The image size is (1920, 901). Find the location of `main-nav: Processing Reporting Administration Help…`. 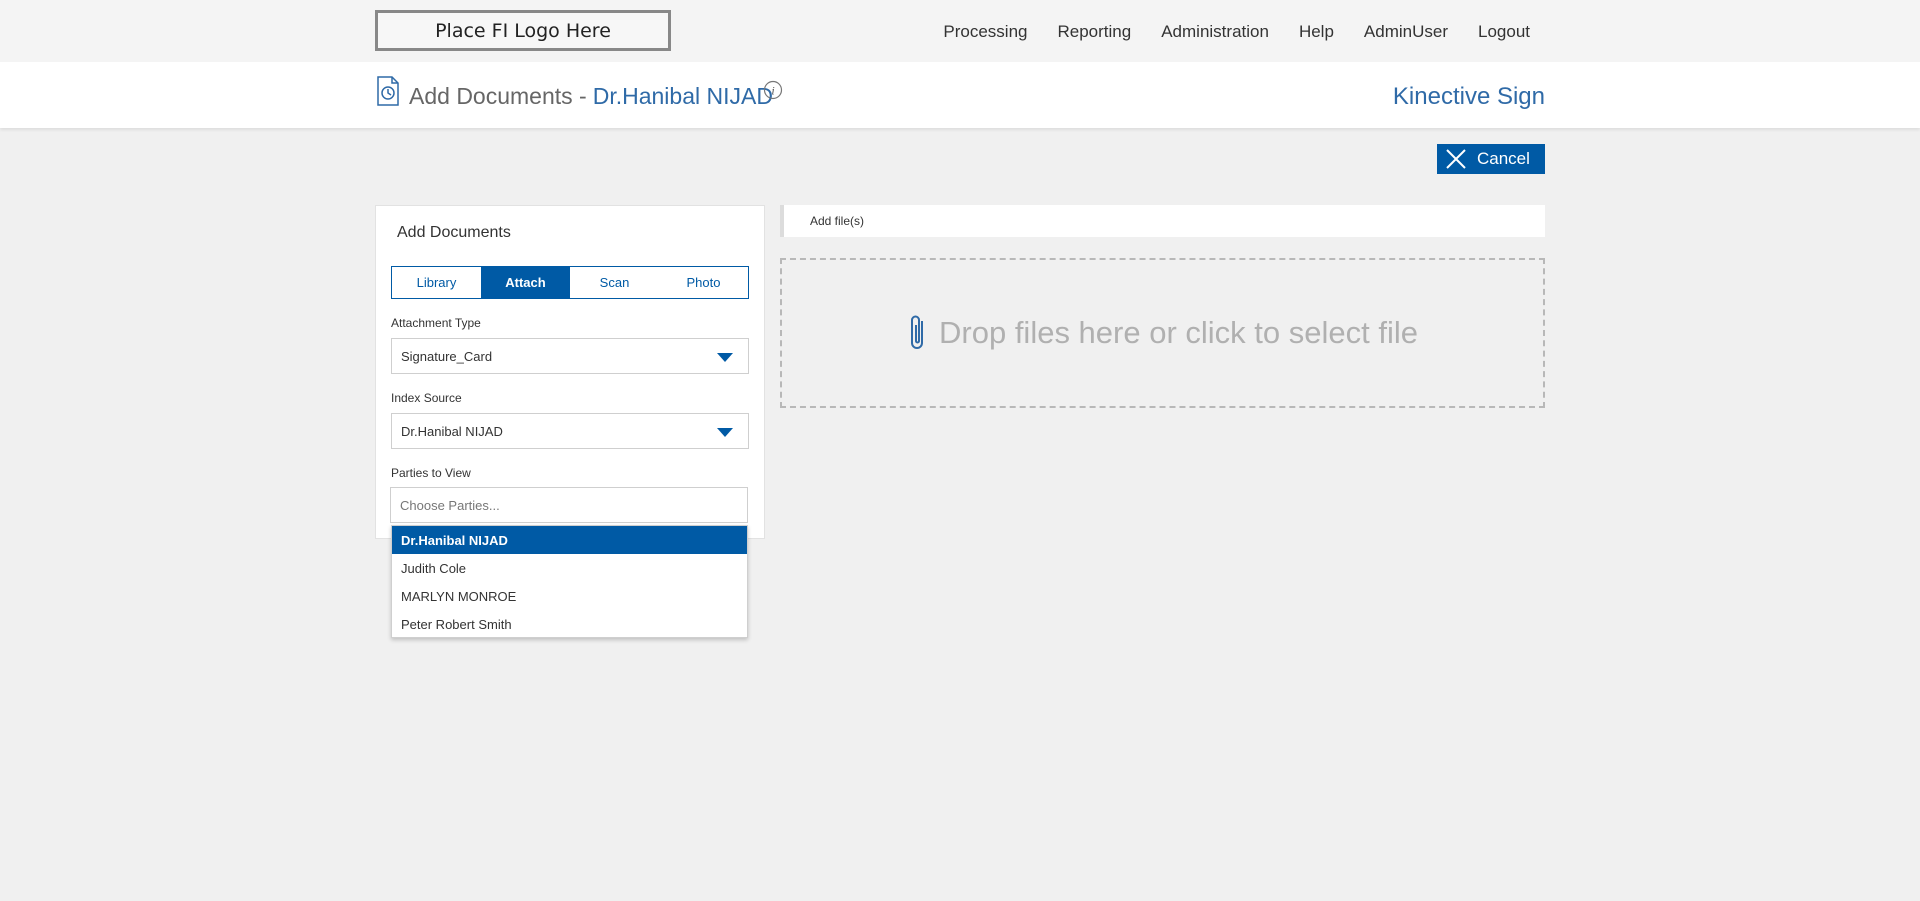

main-nav: Processing Reporting Administration Help… is located at coordinates (1236, 32).